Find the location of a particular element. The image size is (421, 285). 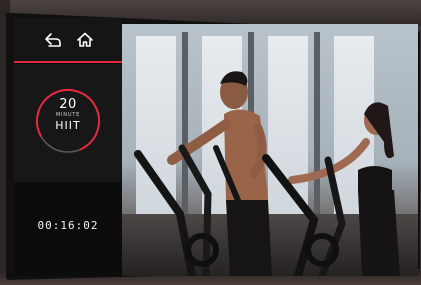

nav-bar is located at coordinates (68, 40).